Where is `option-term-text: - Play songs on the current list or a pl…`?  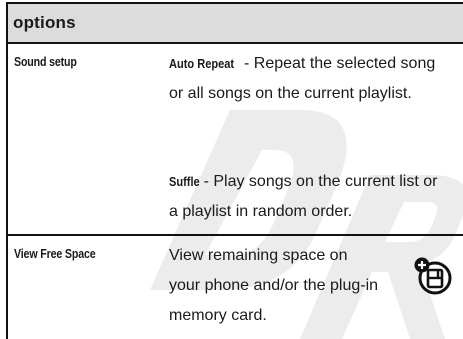 option-term-text: - Play songs on the current list or a pl… is located at coordinates (303, 196).